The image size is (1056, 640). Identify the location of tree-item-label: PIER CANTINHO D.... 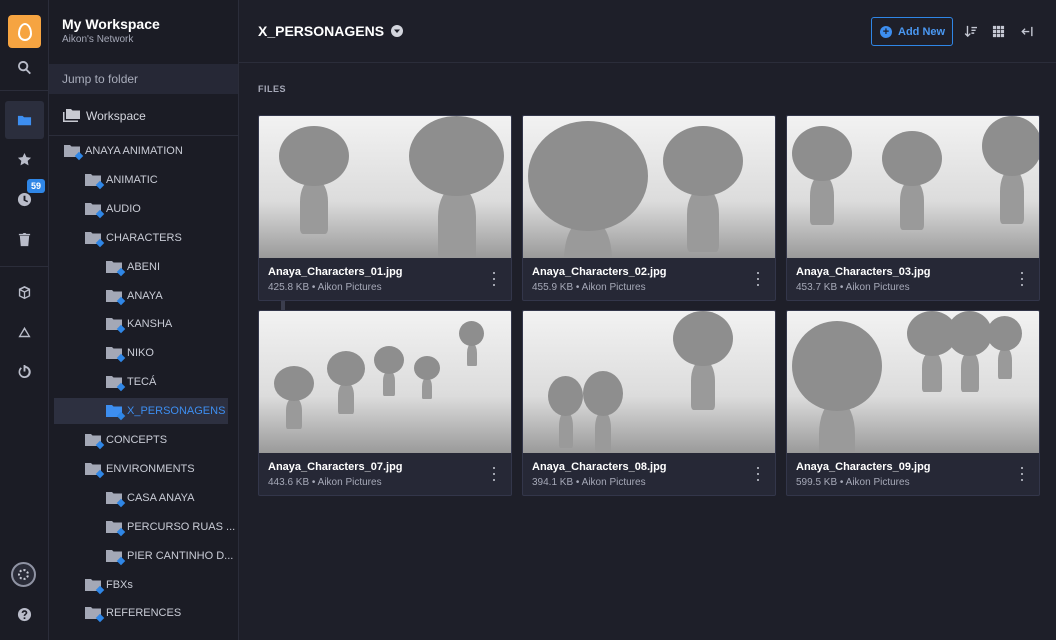
(180, 555).